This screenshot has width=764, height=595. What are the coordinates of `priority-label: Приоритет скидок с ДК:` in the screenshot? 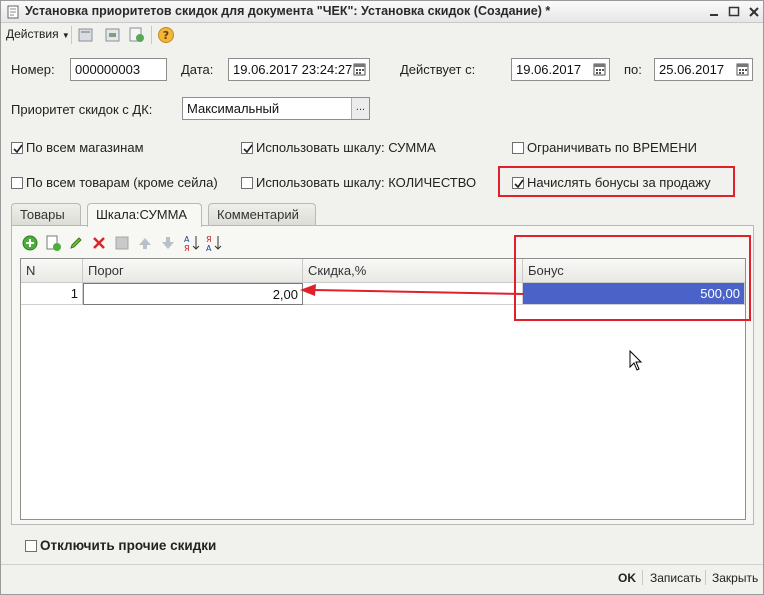 It's located at (82, 109).